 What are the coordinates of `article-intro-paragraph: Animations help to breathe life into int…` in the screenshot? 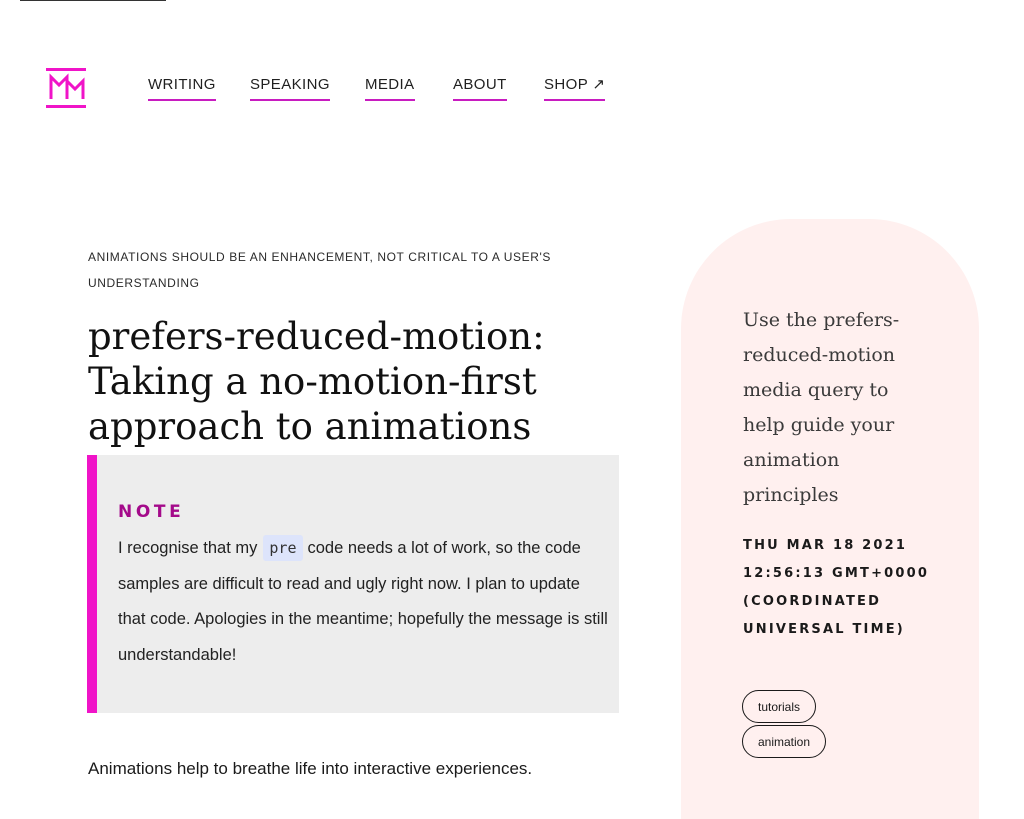 It's located at (310, 768).